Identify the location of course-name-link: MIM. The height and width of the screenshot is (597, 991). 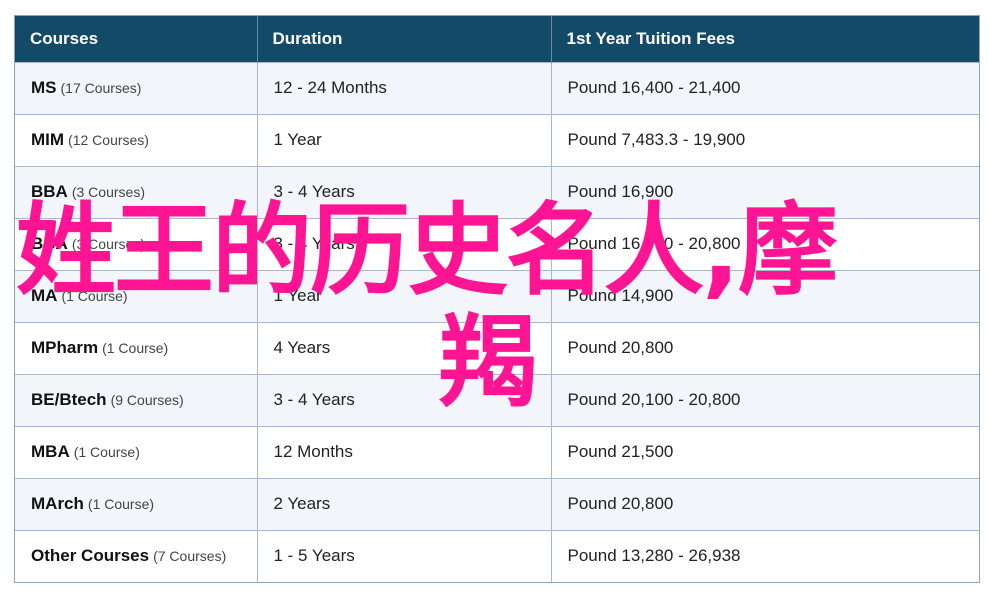
(47, 139).